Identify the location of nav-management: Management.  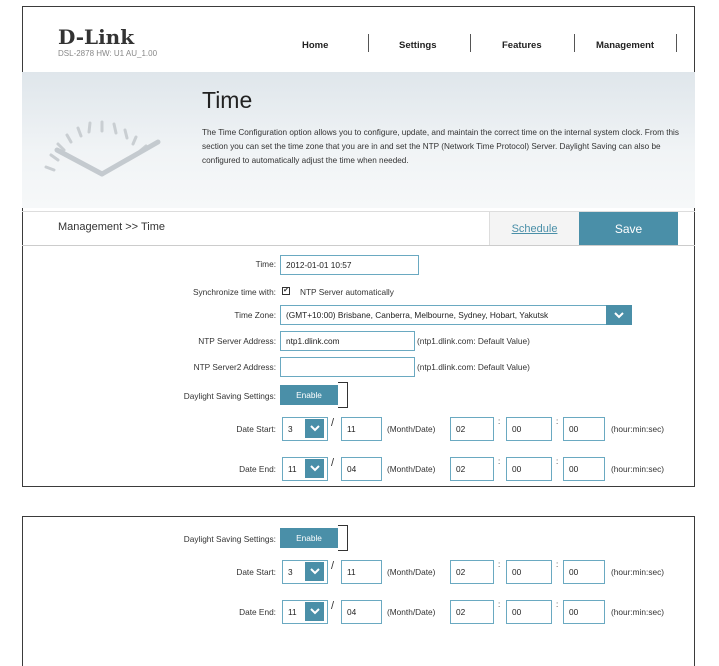
(625, 45).